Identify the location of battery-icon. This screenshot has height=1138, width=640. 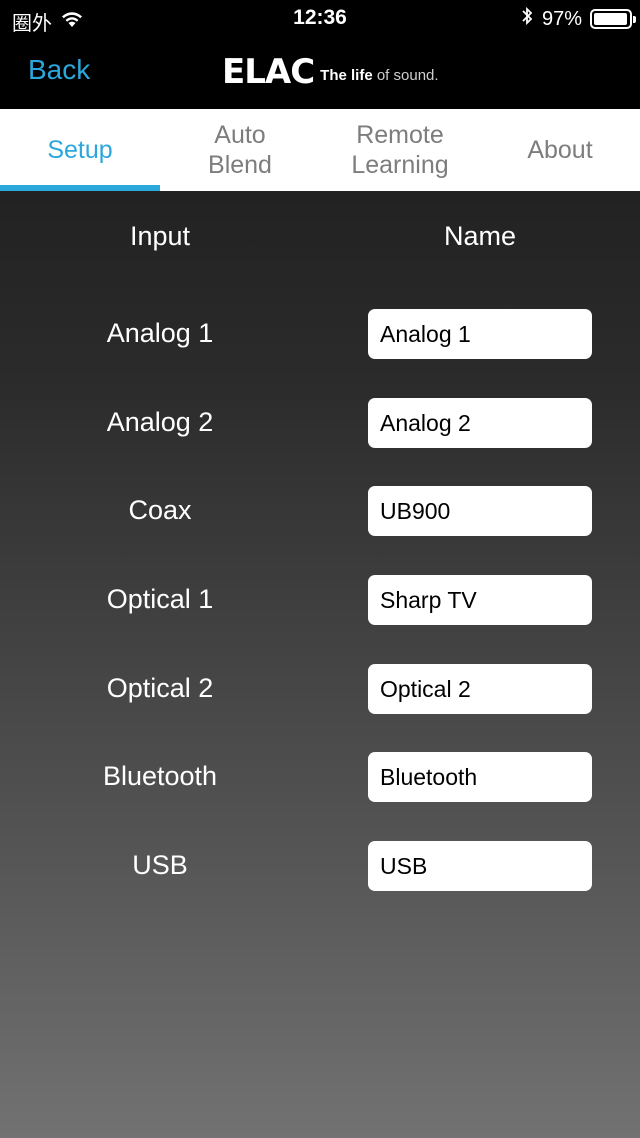
(613, 19).